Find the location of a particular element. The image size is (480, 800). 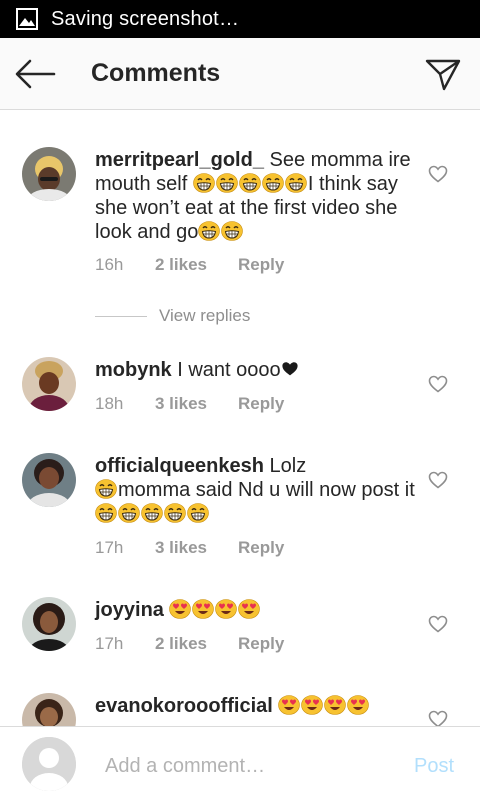

comment-meta: 17h 2 likes Reply is located at coordinates (189, 644).